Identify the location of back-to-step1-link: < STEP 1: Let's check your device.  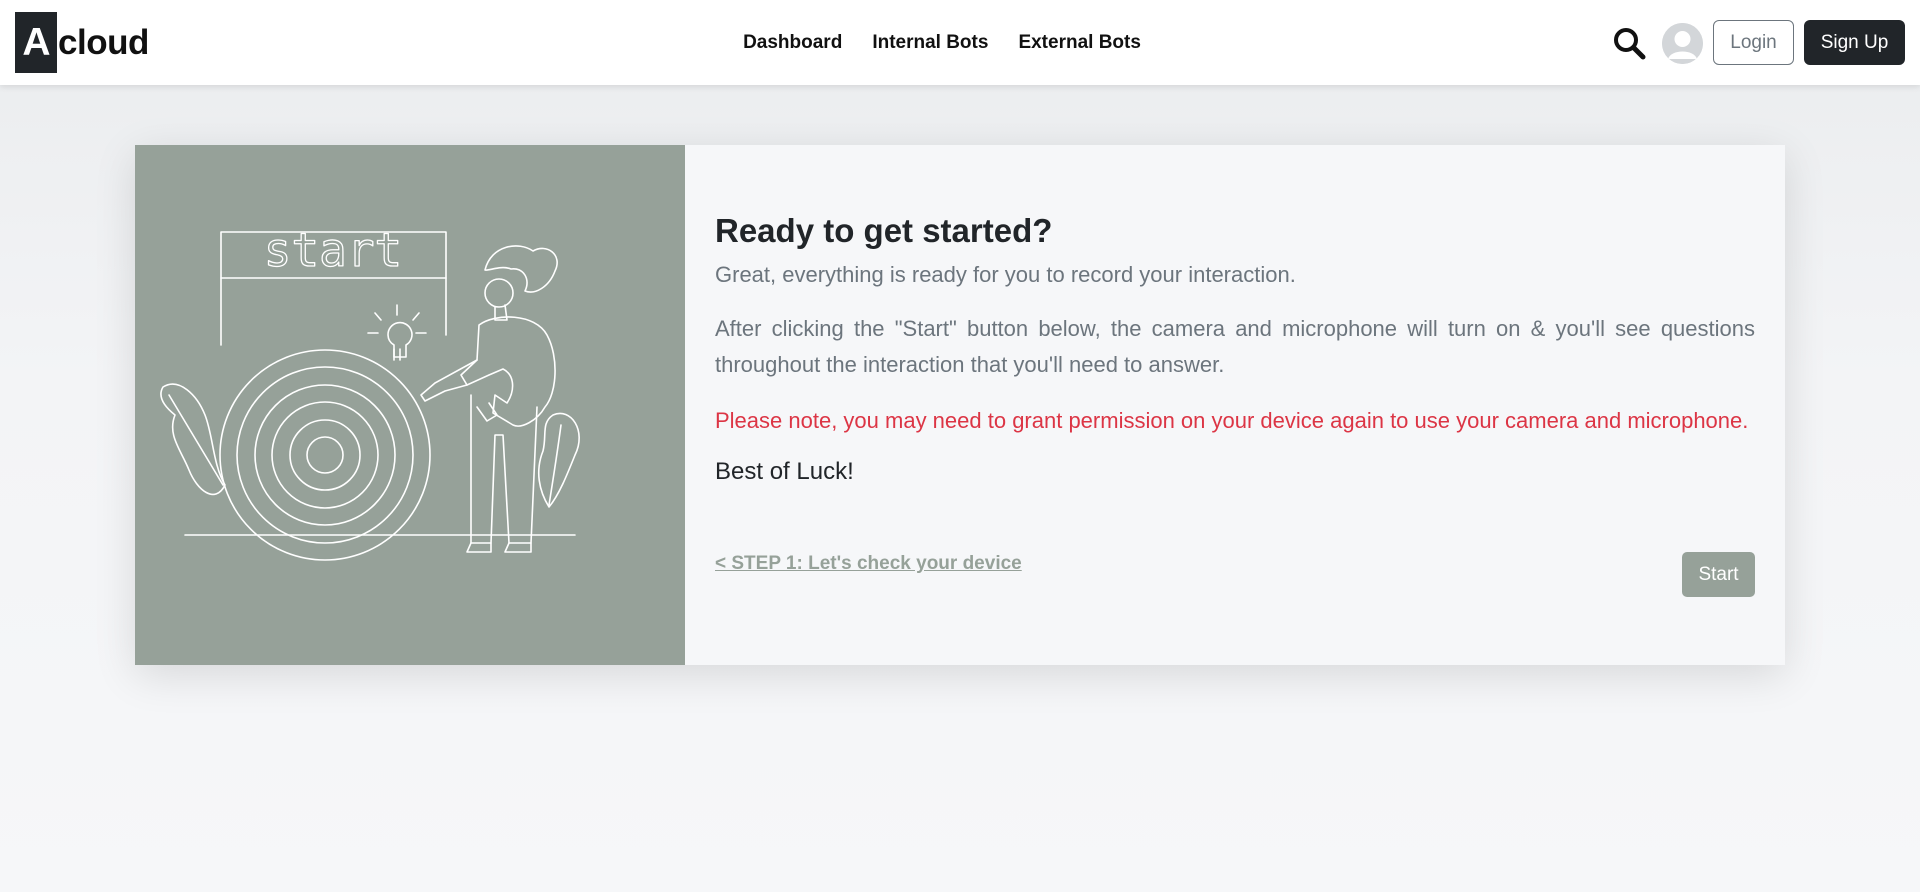
(868, 564).